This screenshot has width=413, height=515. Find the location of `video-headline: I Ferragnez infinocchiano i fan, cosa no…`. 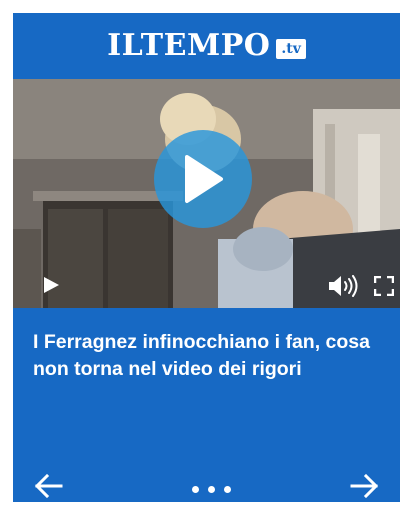

video-headline: I Ferragnez infinocchiano i fan, cosa no… is located at coordinates (210, 356).